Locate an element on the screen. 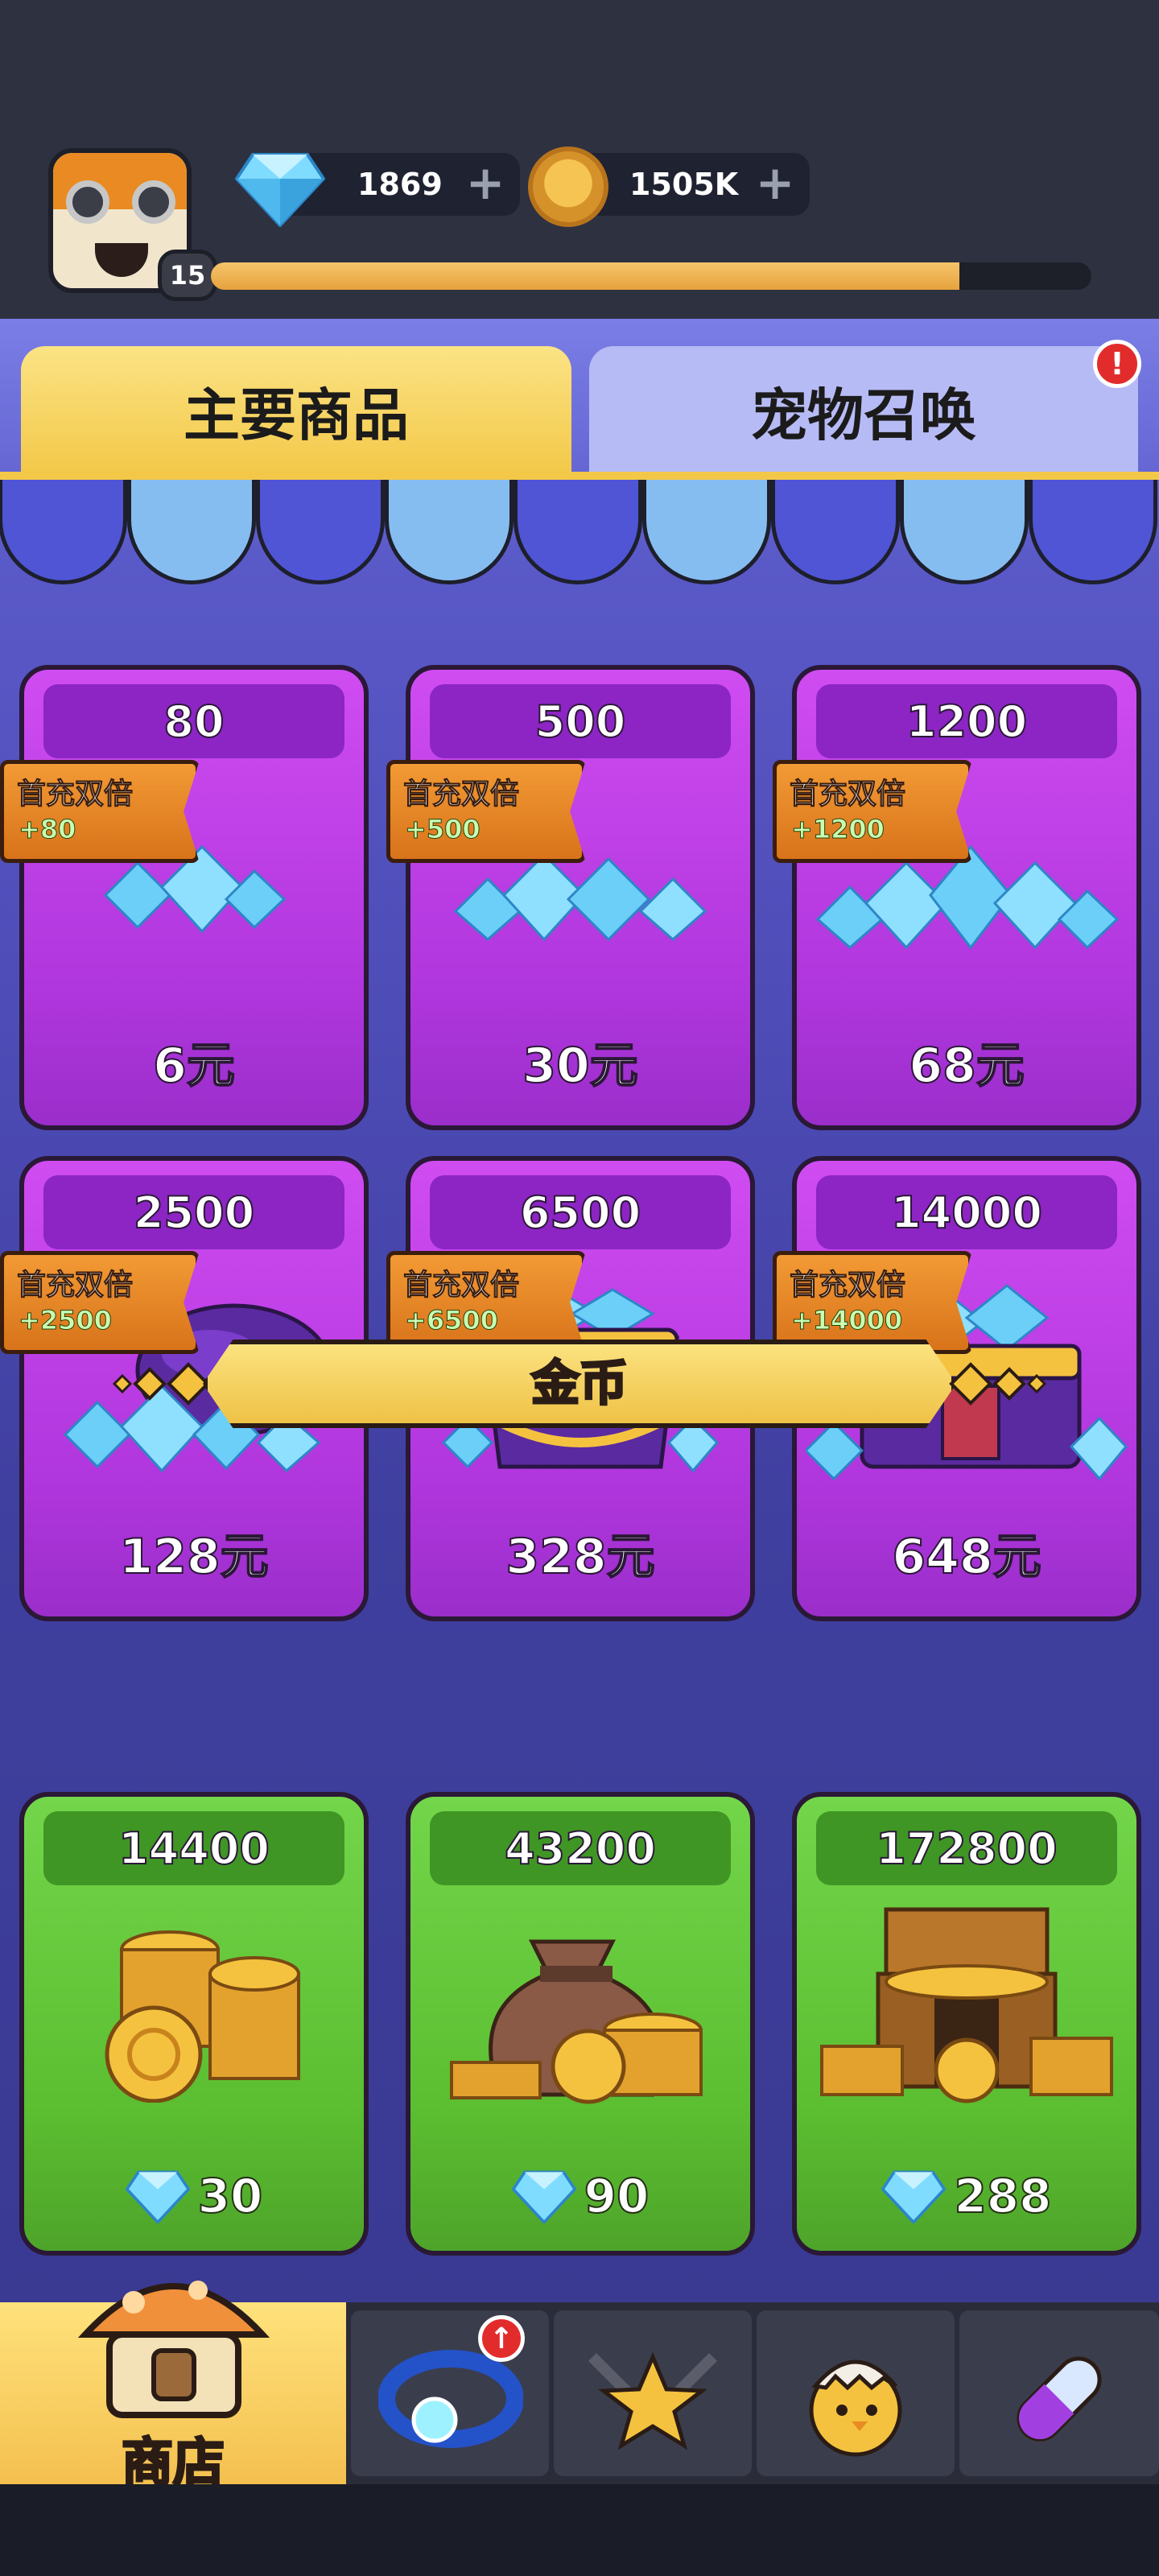  nav-pets is located at coordinates (856, 2393).